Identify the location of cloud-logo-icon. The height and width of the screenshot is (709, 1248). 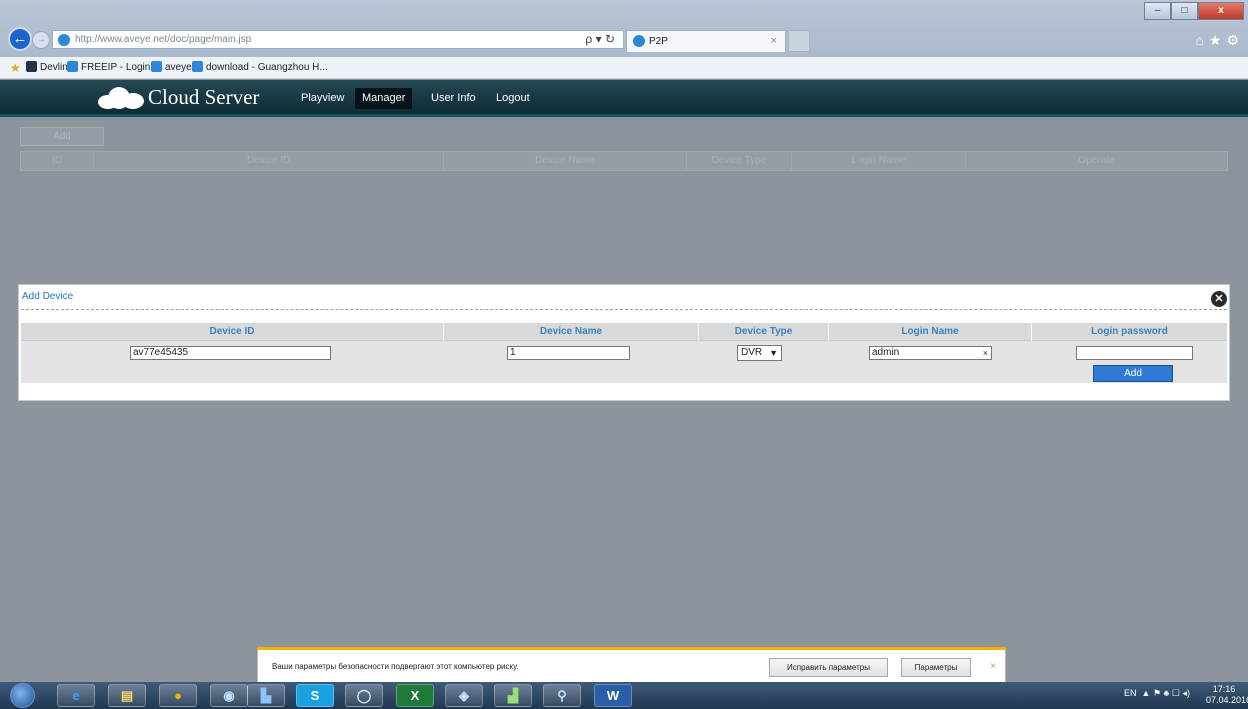
(121, 97).